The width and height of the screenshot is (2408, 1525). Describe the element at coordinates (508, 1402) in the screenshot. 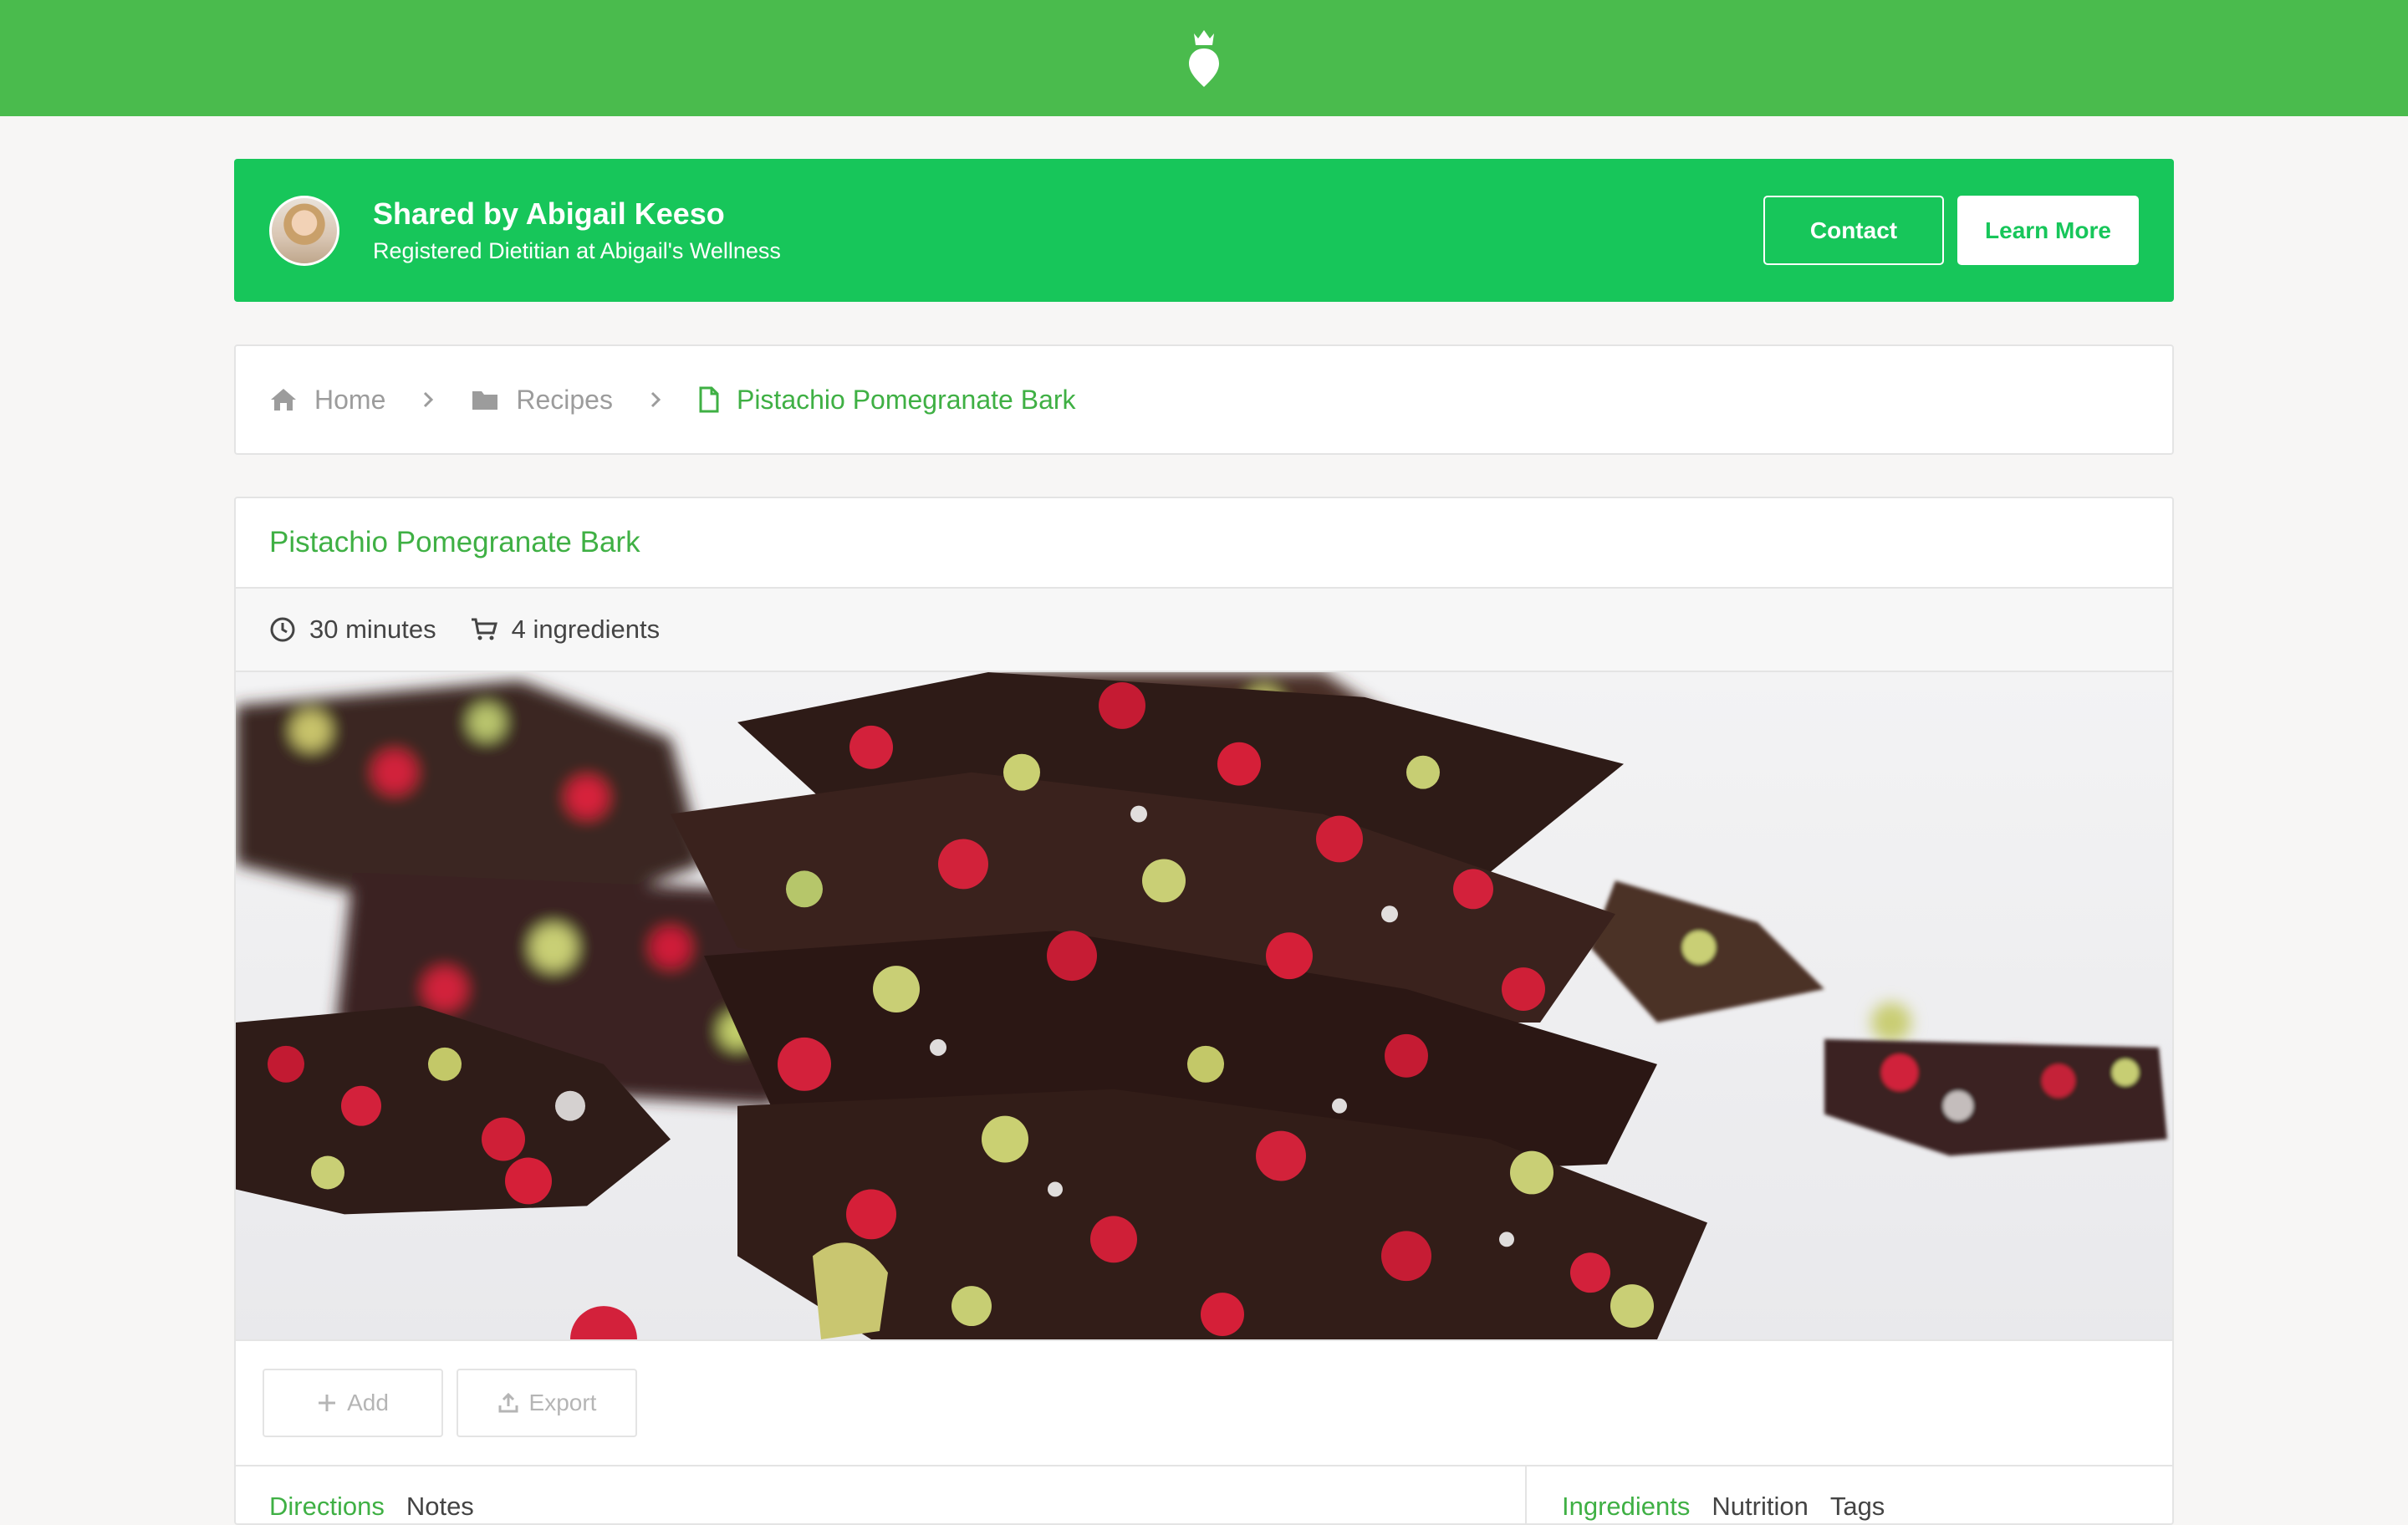

I see `upload-icon` at that location.